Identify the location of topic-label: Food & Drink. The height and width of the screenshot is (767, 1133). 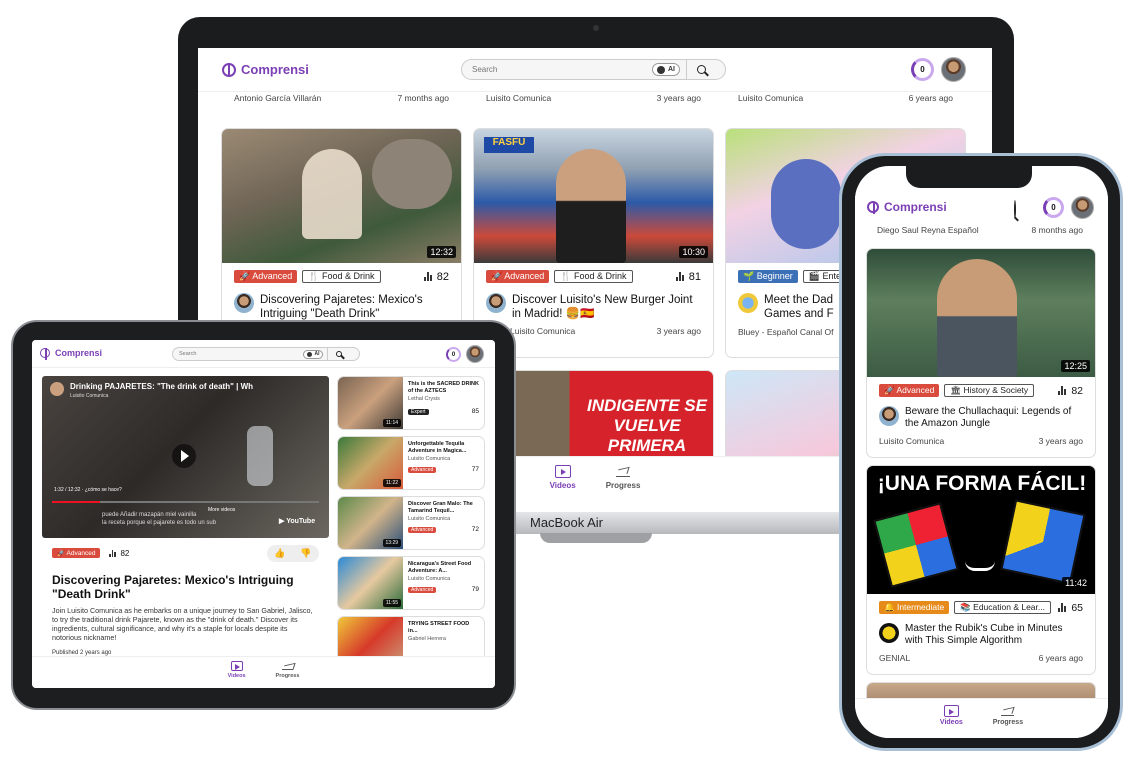
(348, 276).